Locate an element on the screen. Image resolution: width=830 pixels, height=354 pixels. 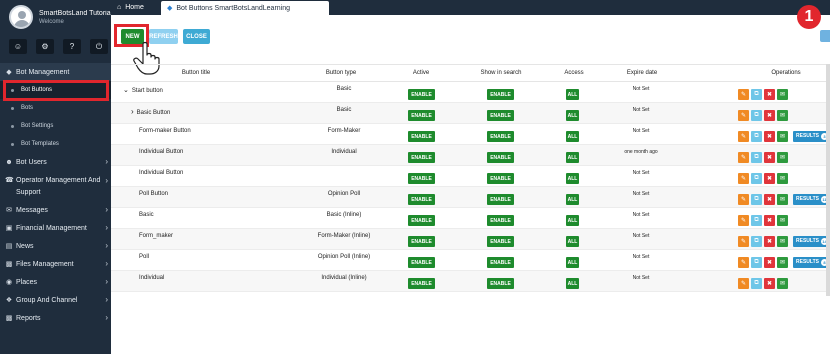
power-icon: ⏻ is located at coordinates (99, 46).